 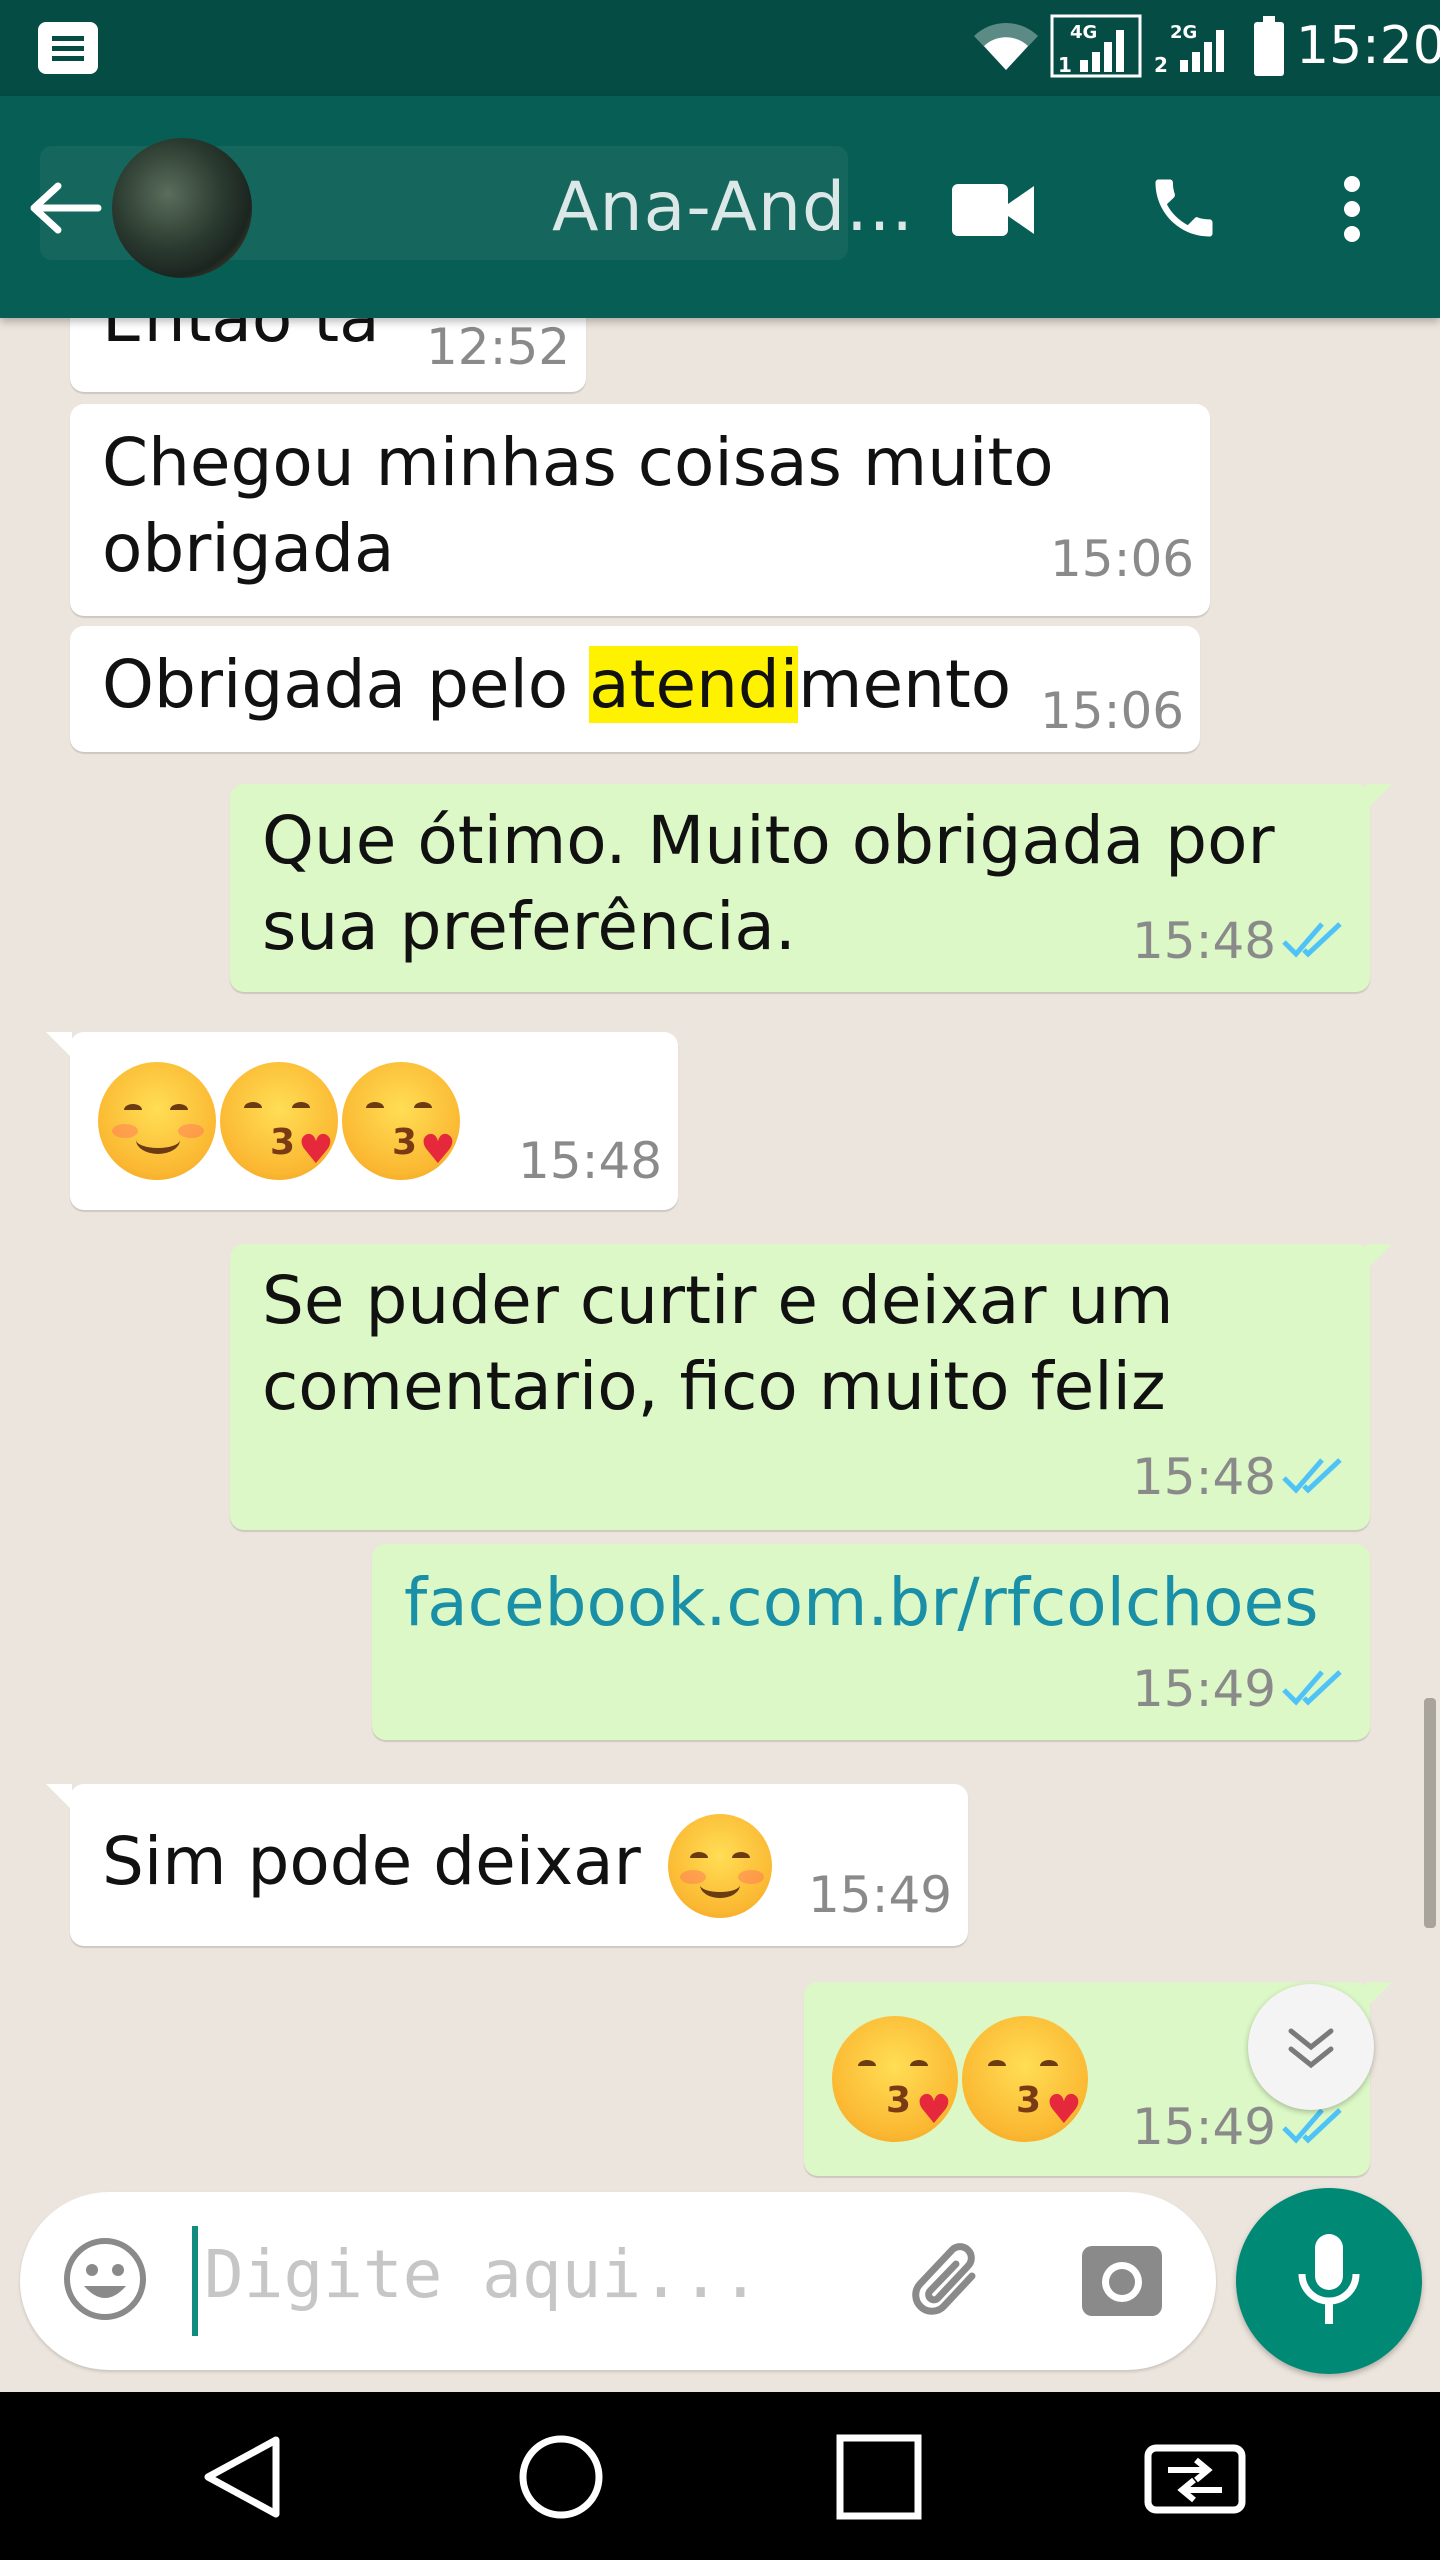 I want to click on sim-switch-icon, so click(x=1195, y=2477).